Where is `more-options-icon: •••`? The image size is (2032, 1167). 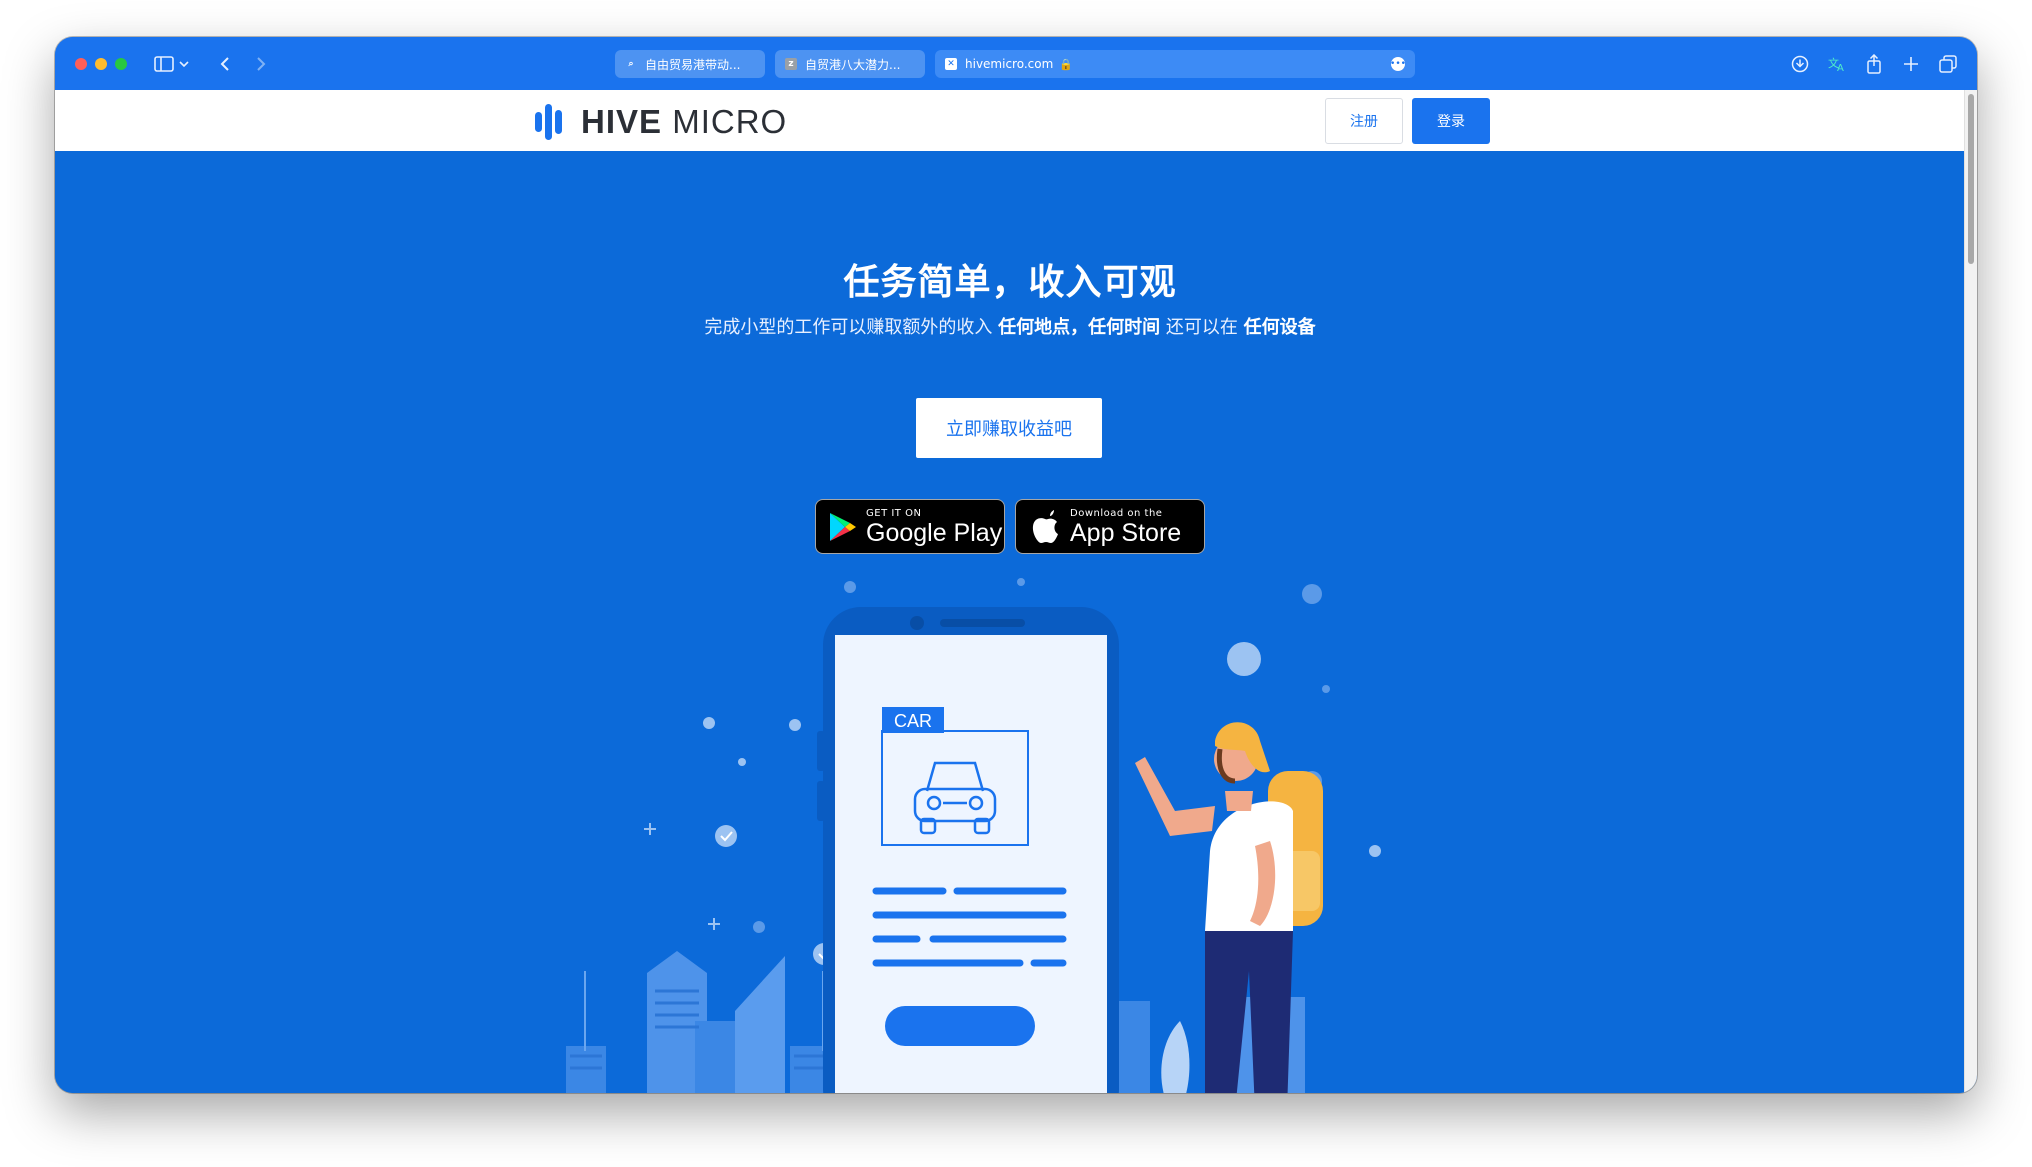
more-options-icon: ••• is located at coordinates (1398, 64).